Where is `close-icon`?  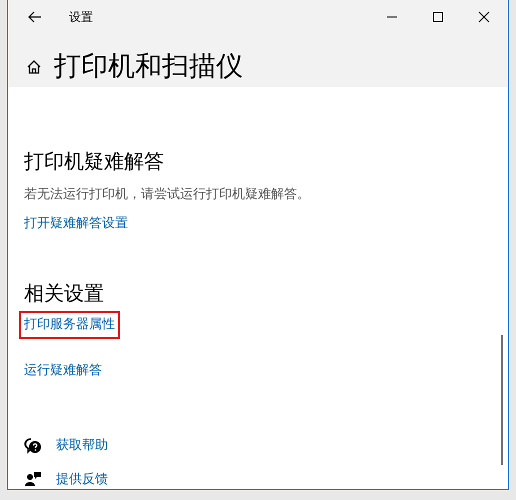
close-icon is located at coordinates (484, 16).